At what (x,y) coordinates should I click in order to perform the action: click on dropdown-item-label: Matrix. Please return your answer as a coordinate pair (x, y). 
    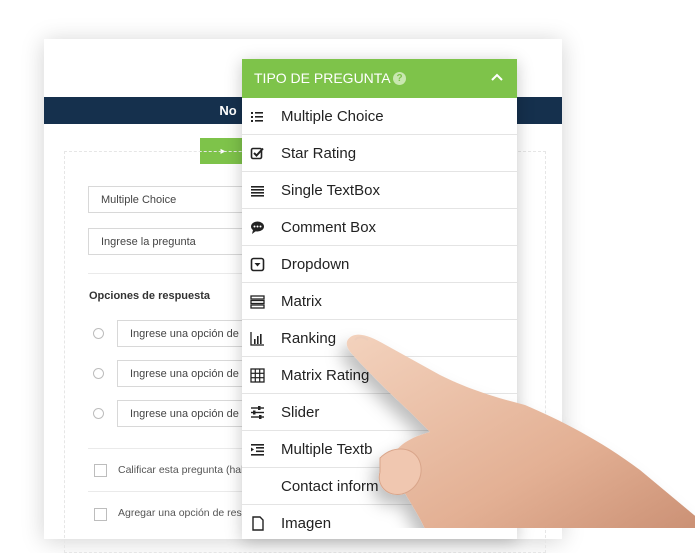
    Looking at the image, I should click on (301, 301).